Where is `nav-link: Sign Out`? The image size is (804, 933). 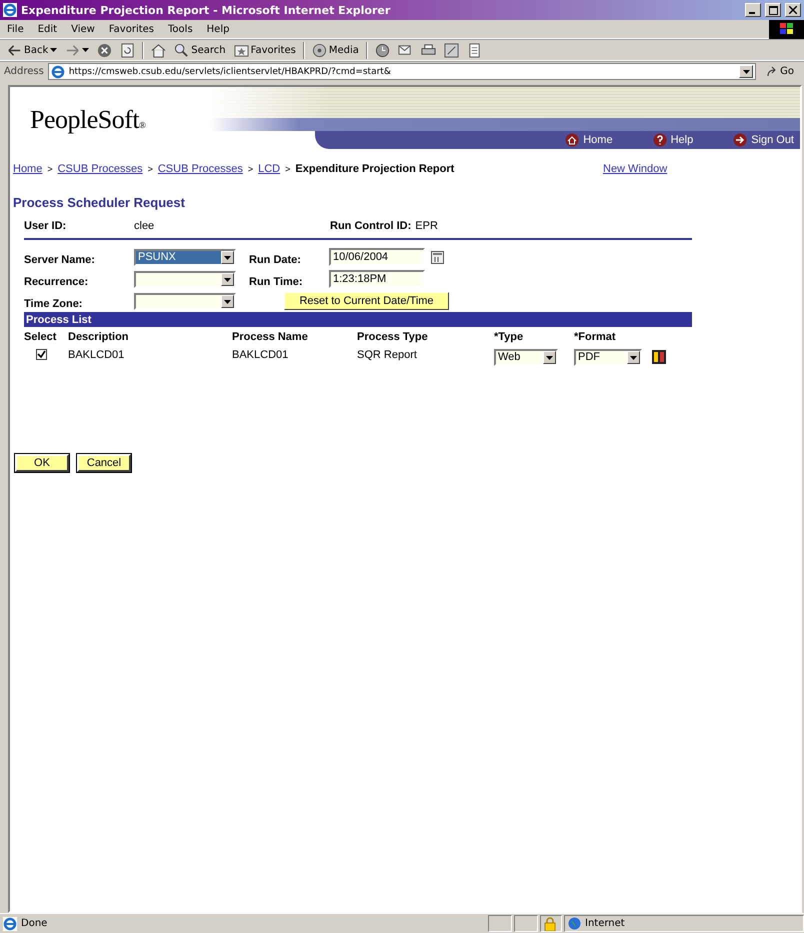
nav-link: Sign Out is located at coordinates (763, 140).